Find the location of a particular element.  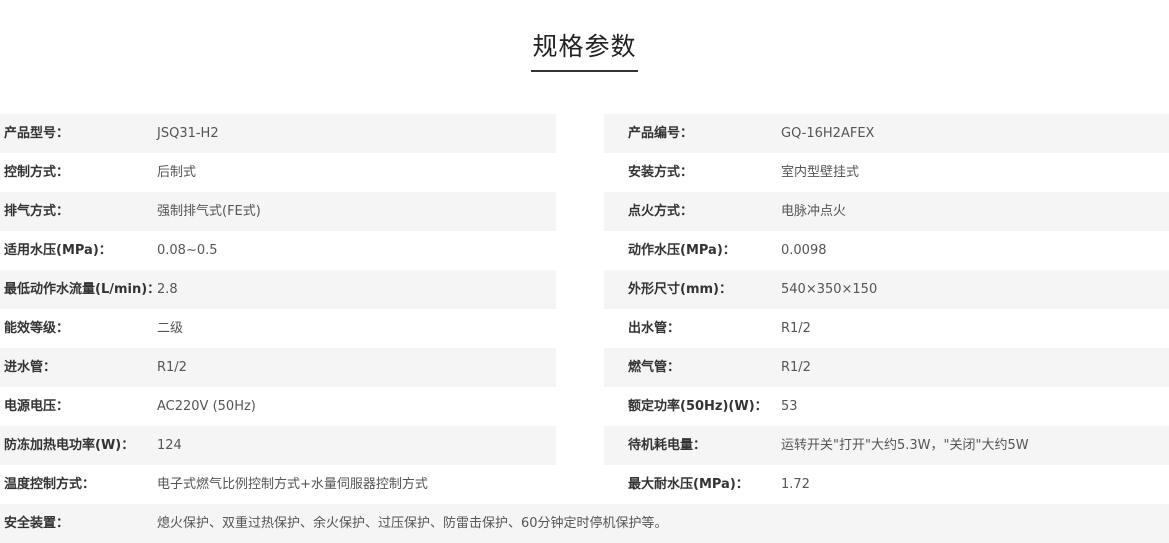

spec-cell-right: 外形尺寸(mm)： 540×350×150 is located at coordinates (886, 289).